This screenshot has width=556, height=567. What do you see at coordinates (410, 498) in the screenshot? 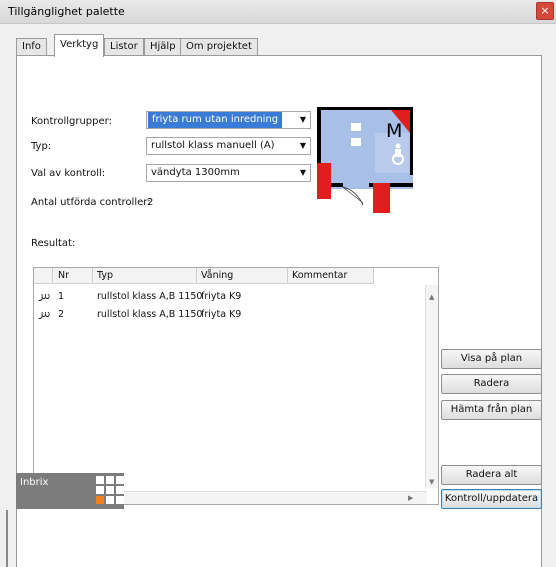
I see `scroll-right-icon: ▶` at bounding box center [410, 498].